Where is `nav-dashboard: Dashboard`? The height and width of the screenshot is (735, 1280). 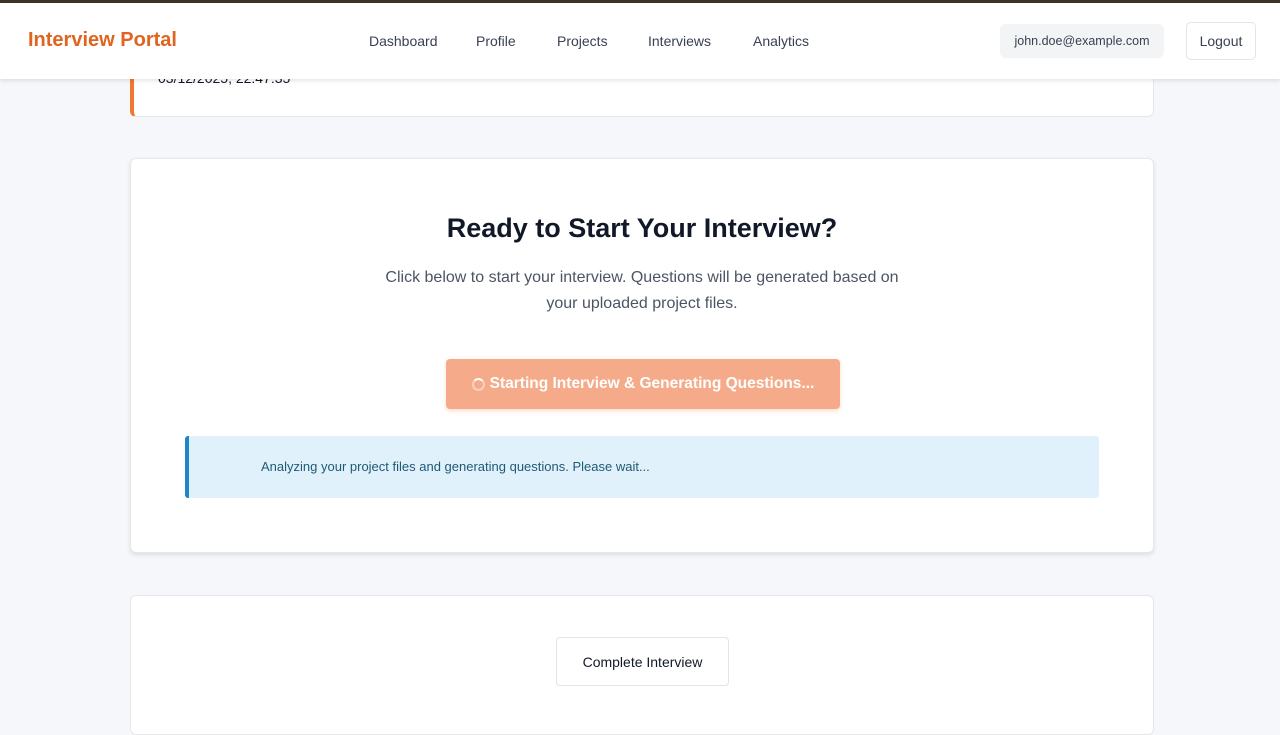 nav-dashboard: Dashboard is located at coordinates (403, 41).